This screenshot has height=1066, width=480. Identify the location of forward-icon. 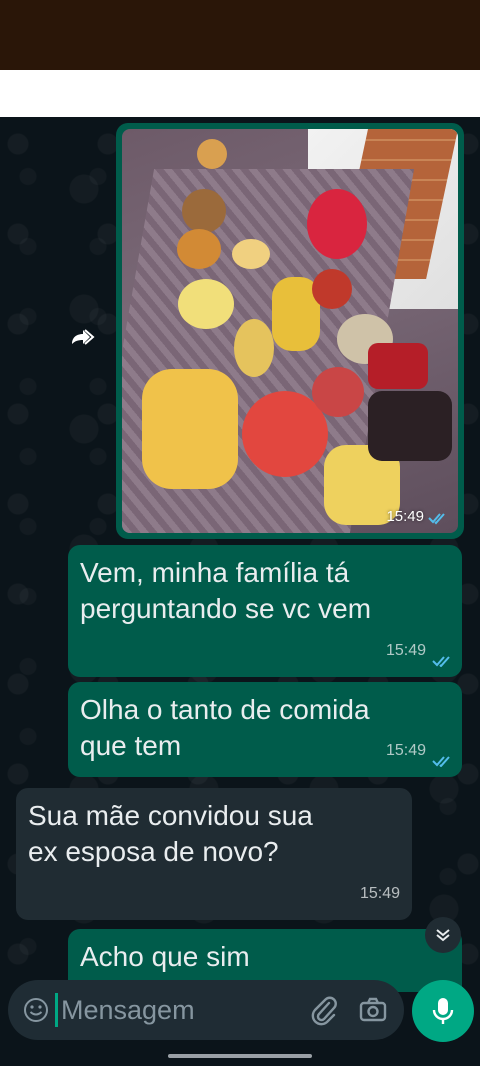
(82, 338).